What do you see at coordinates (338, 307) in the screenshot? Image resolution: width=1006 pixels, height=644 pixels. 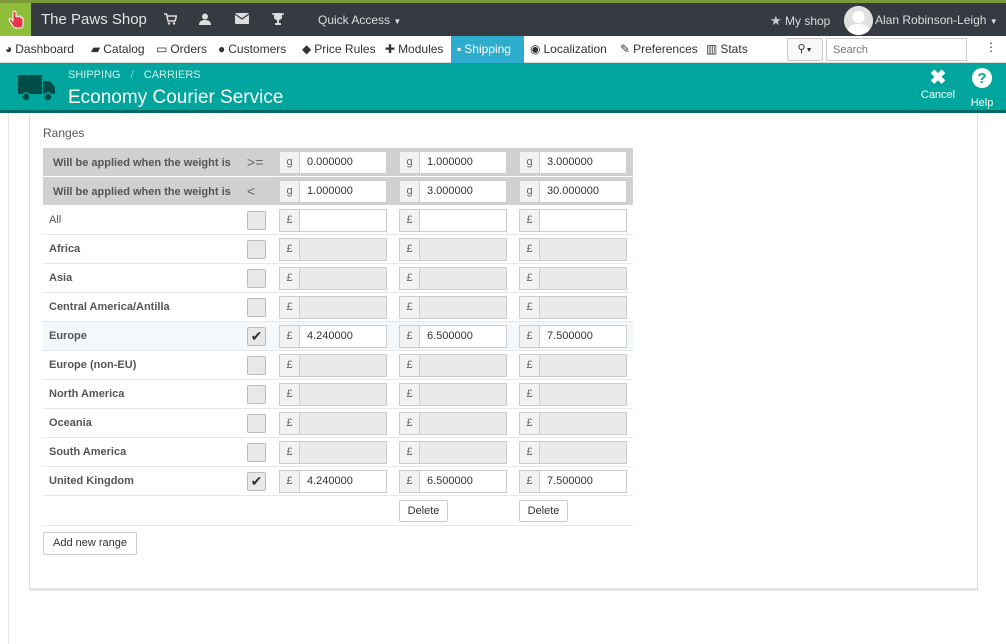 I see `zone-row-central-america: Central America/Antilla £ £ £` at bounding box center [338, 307].